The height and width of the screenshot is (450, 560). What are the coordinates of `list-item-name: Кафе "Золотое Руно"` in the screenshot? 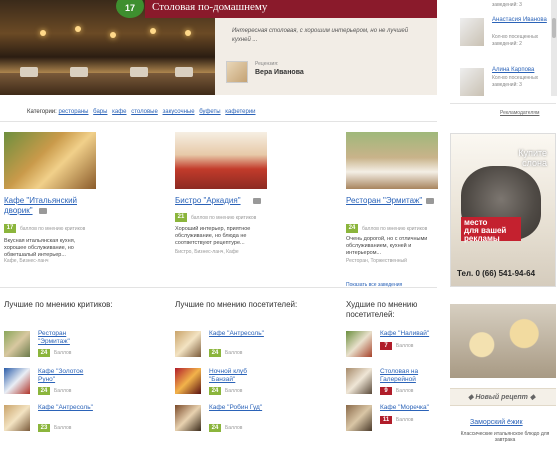 It's located at (68, 376).